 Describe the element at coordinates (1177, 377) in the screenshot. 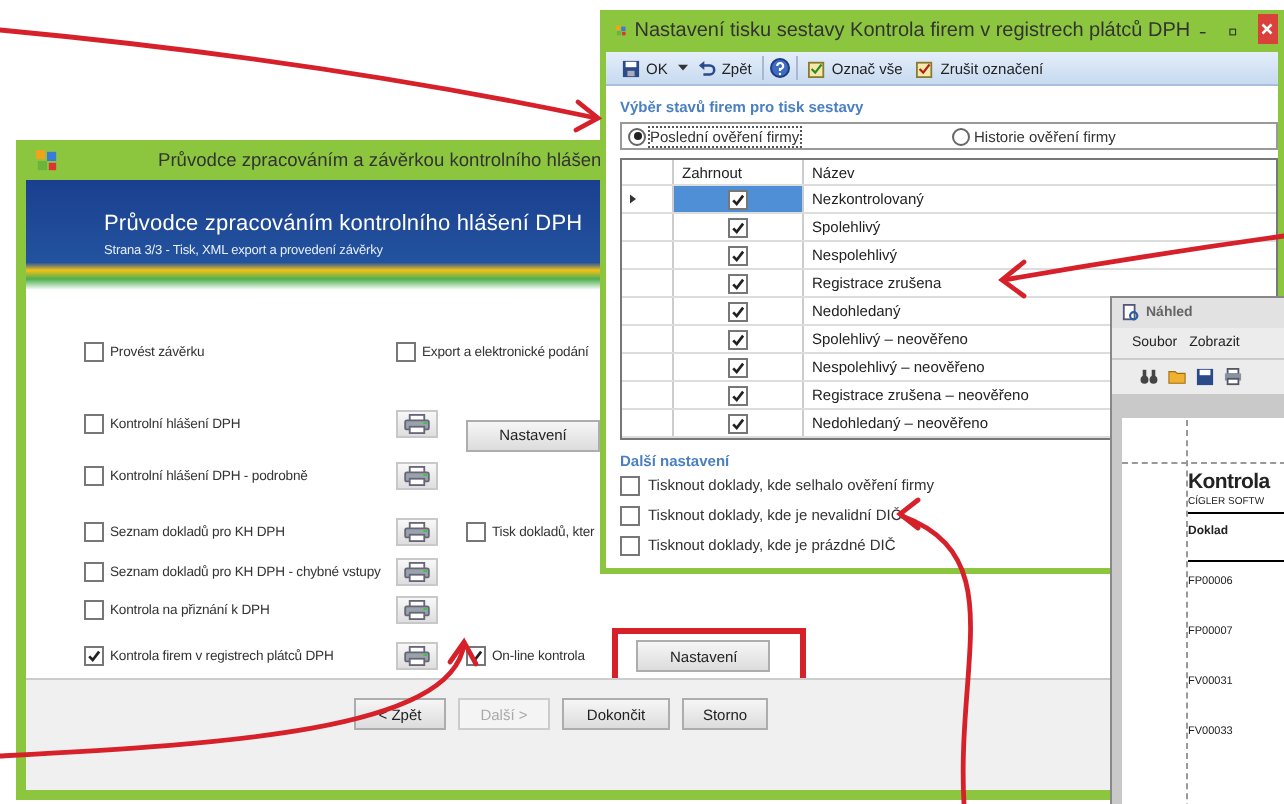

I see `folder-icon` at that location.